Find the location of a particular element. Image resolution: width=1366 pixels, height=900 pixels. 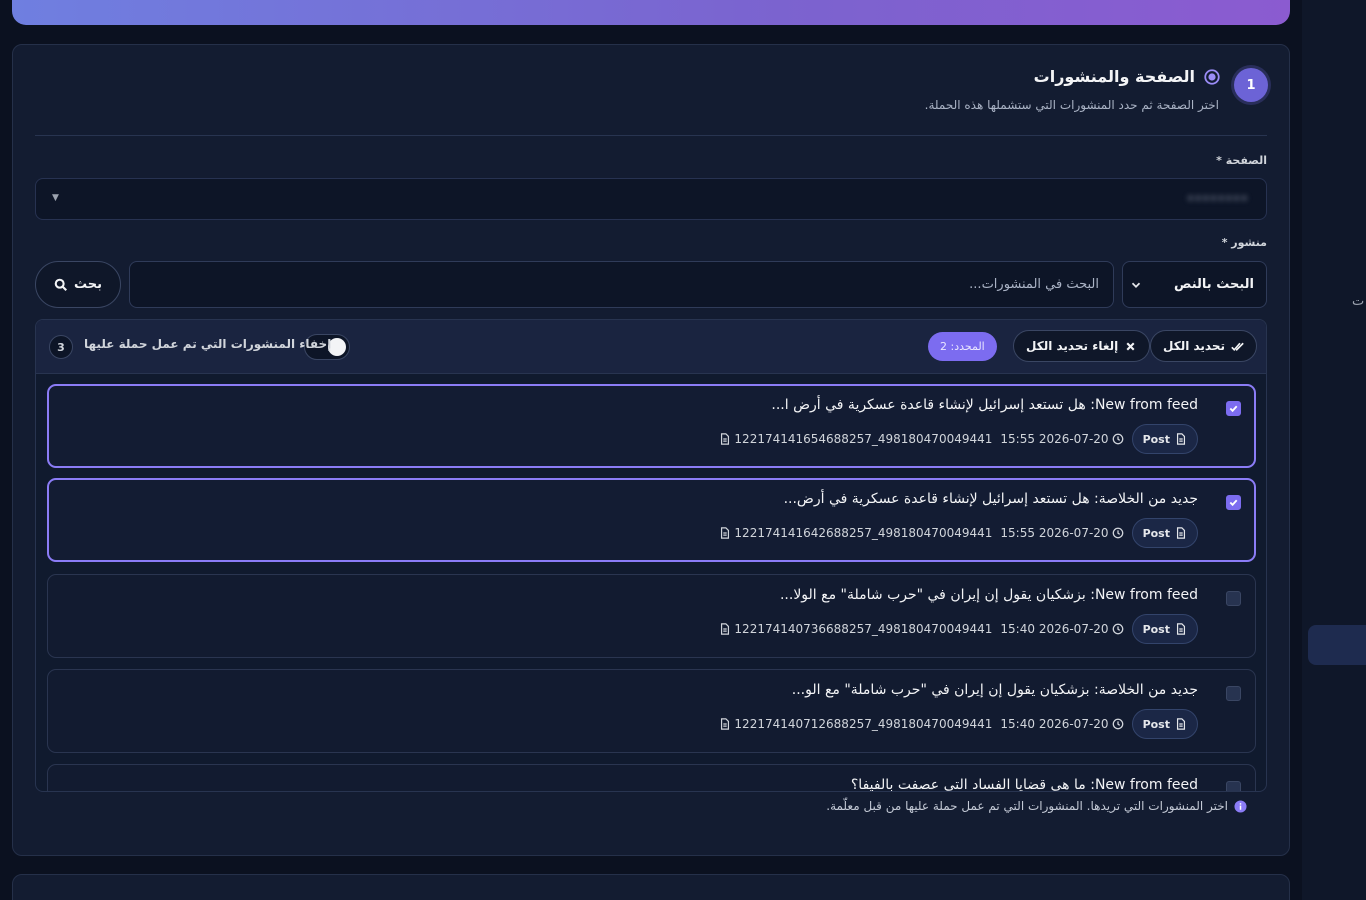

section-header: الصفحة والمنشورات is located at coordinates (1127, 76).